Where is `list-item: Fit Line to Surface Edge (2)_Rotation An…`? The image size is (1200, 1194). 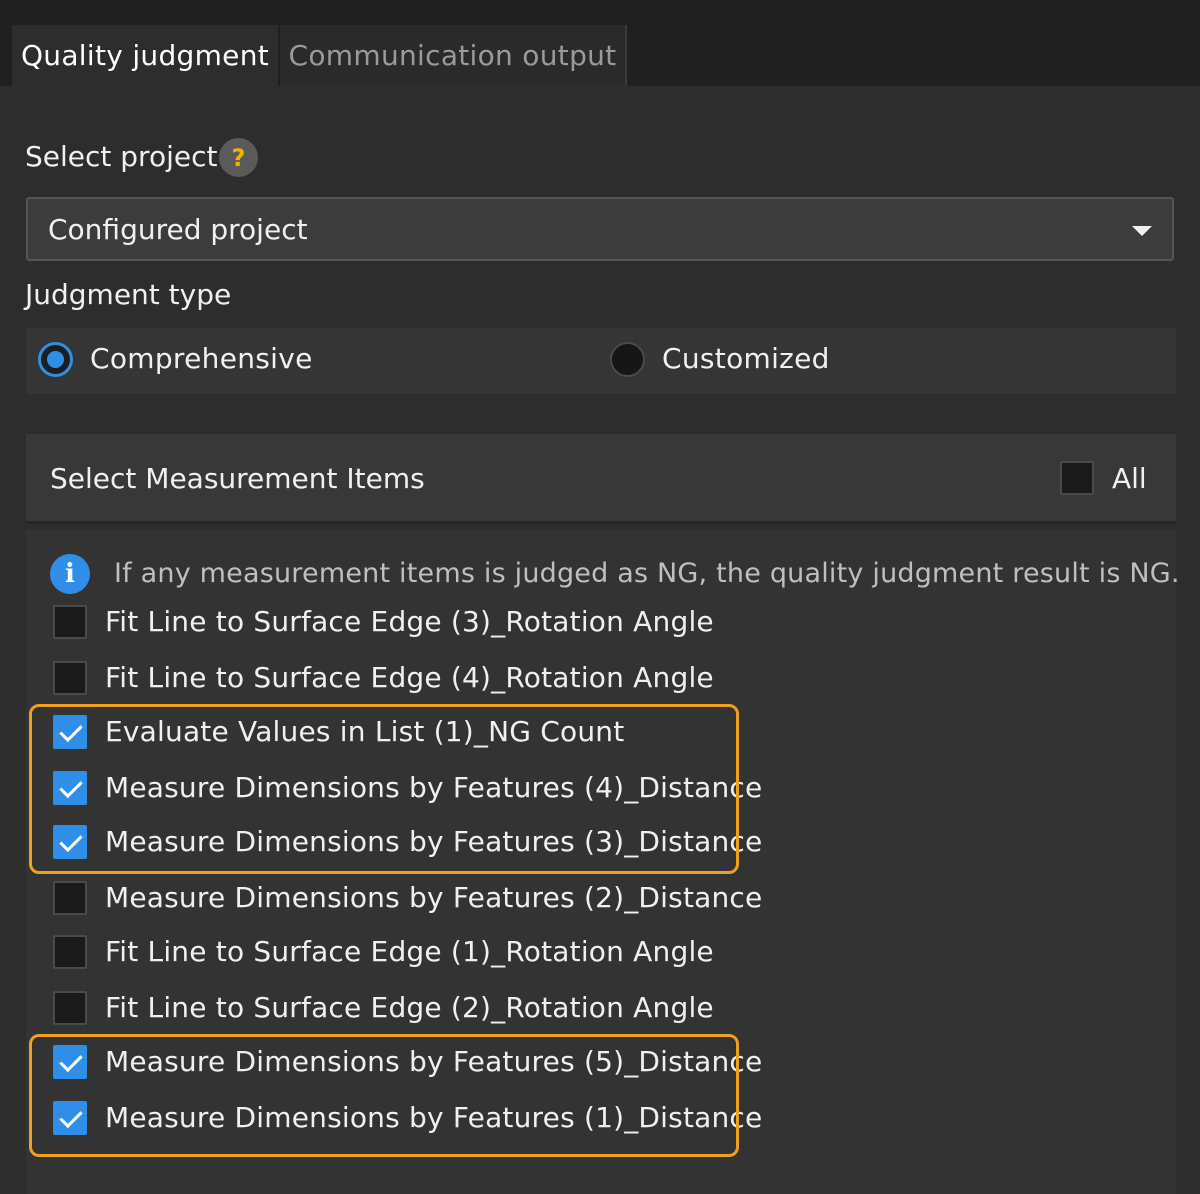 list-item: Fit Line to Surface Edge (2)_Rotation An… is located at coordinates (601, 1010).